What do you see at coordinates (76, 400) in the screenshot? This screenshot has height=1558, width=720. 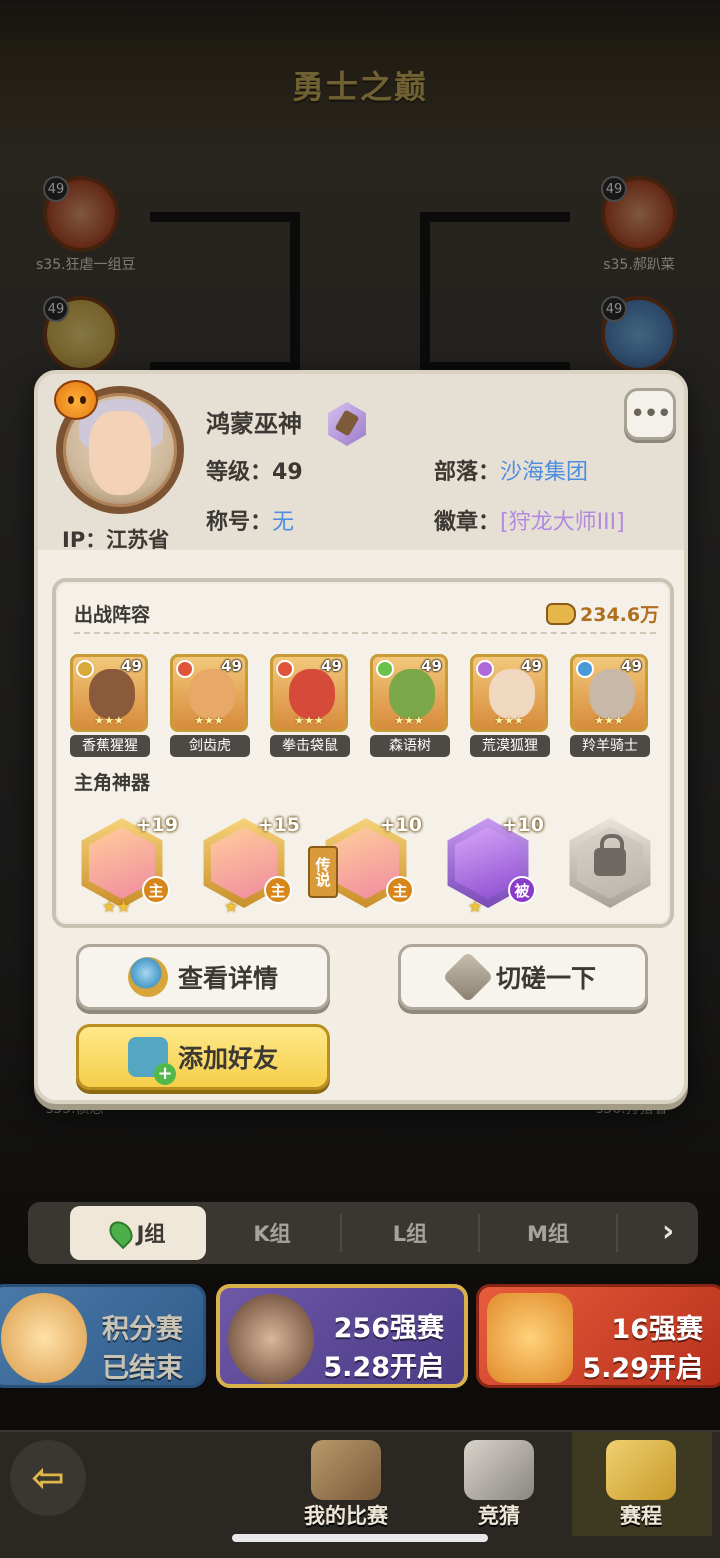 I see `pumpkin-icon` at bounding box center [76, 400].